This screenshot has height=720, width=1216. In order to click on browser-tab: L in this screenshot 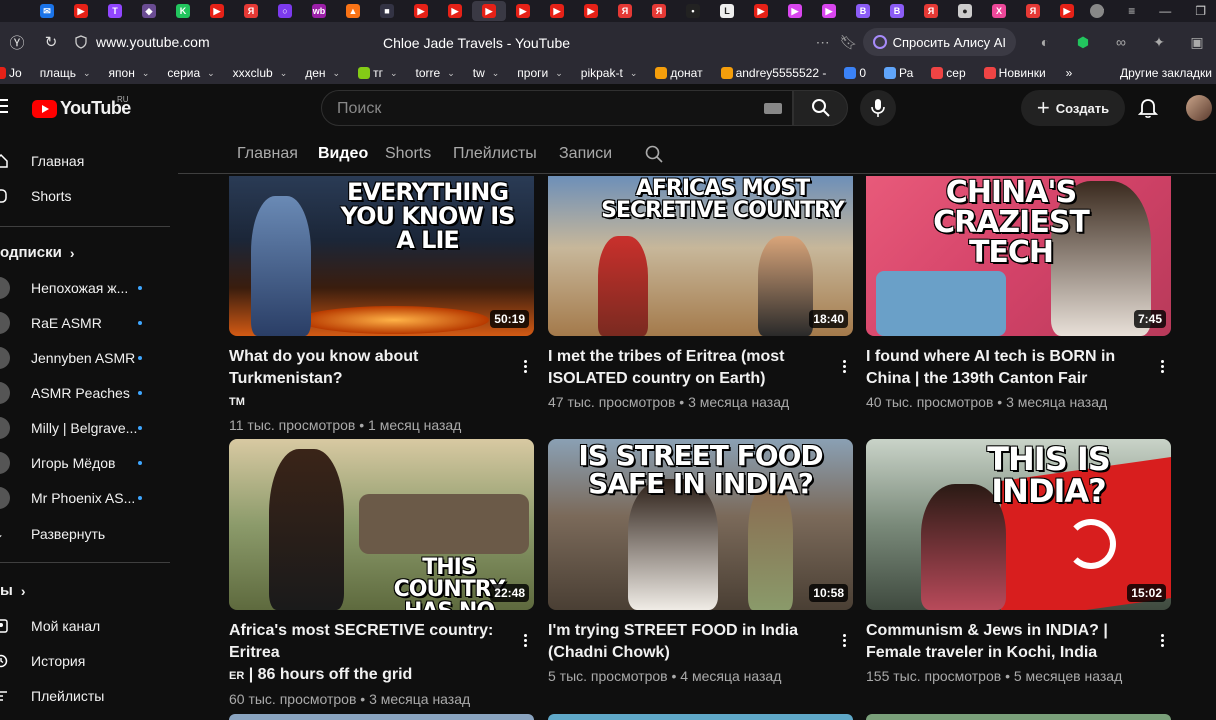, I will do `click(727, 11)`.